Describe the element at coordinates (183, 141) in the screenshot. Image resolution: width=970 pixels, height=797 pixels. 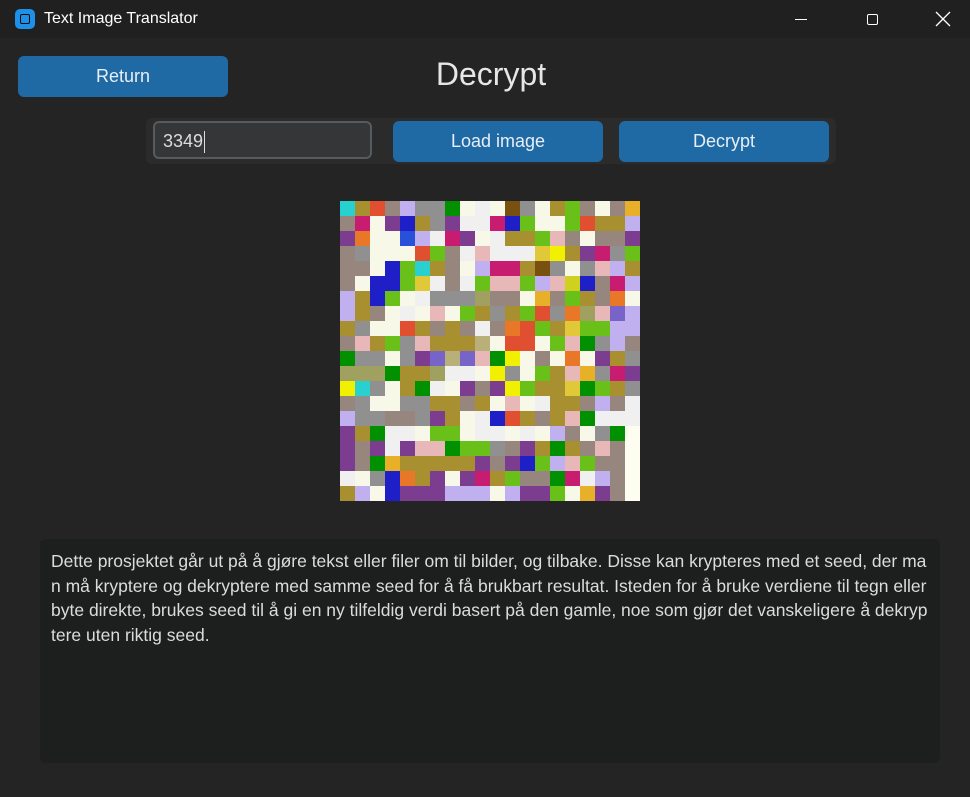
I see `seed-input-value: 3349` at that location.